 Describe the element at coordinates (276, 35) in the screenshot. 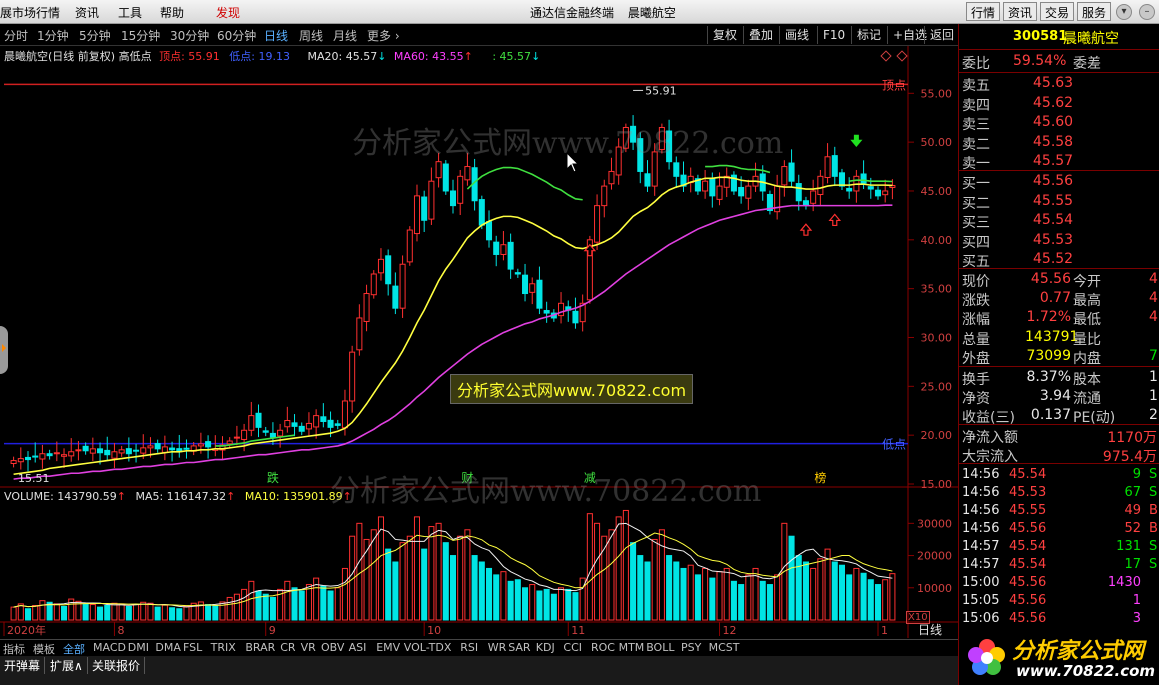

I see `period-daily: 日线` at that location.